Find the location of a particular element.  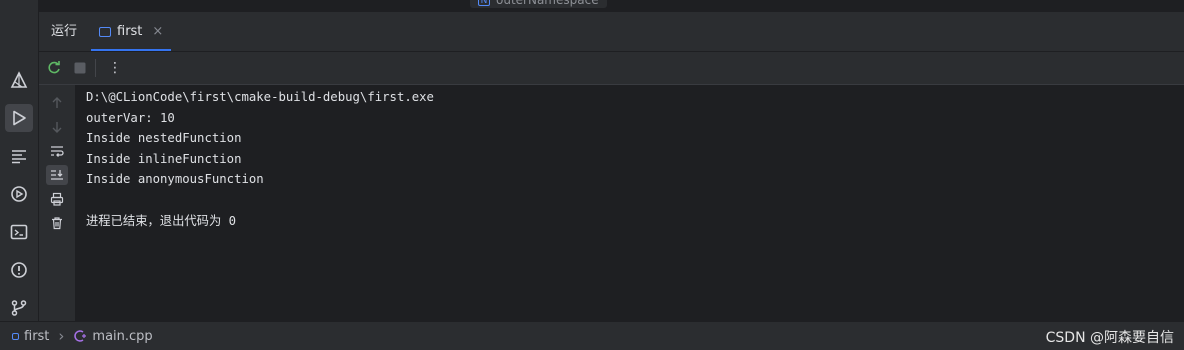

rerun-button is located at coordinates (54, 68).